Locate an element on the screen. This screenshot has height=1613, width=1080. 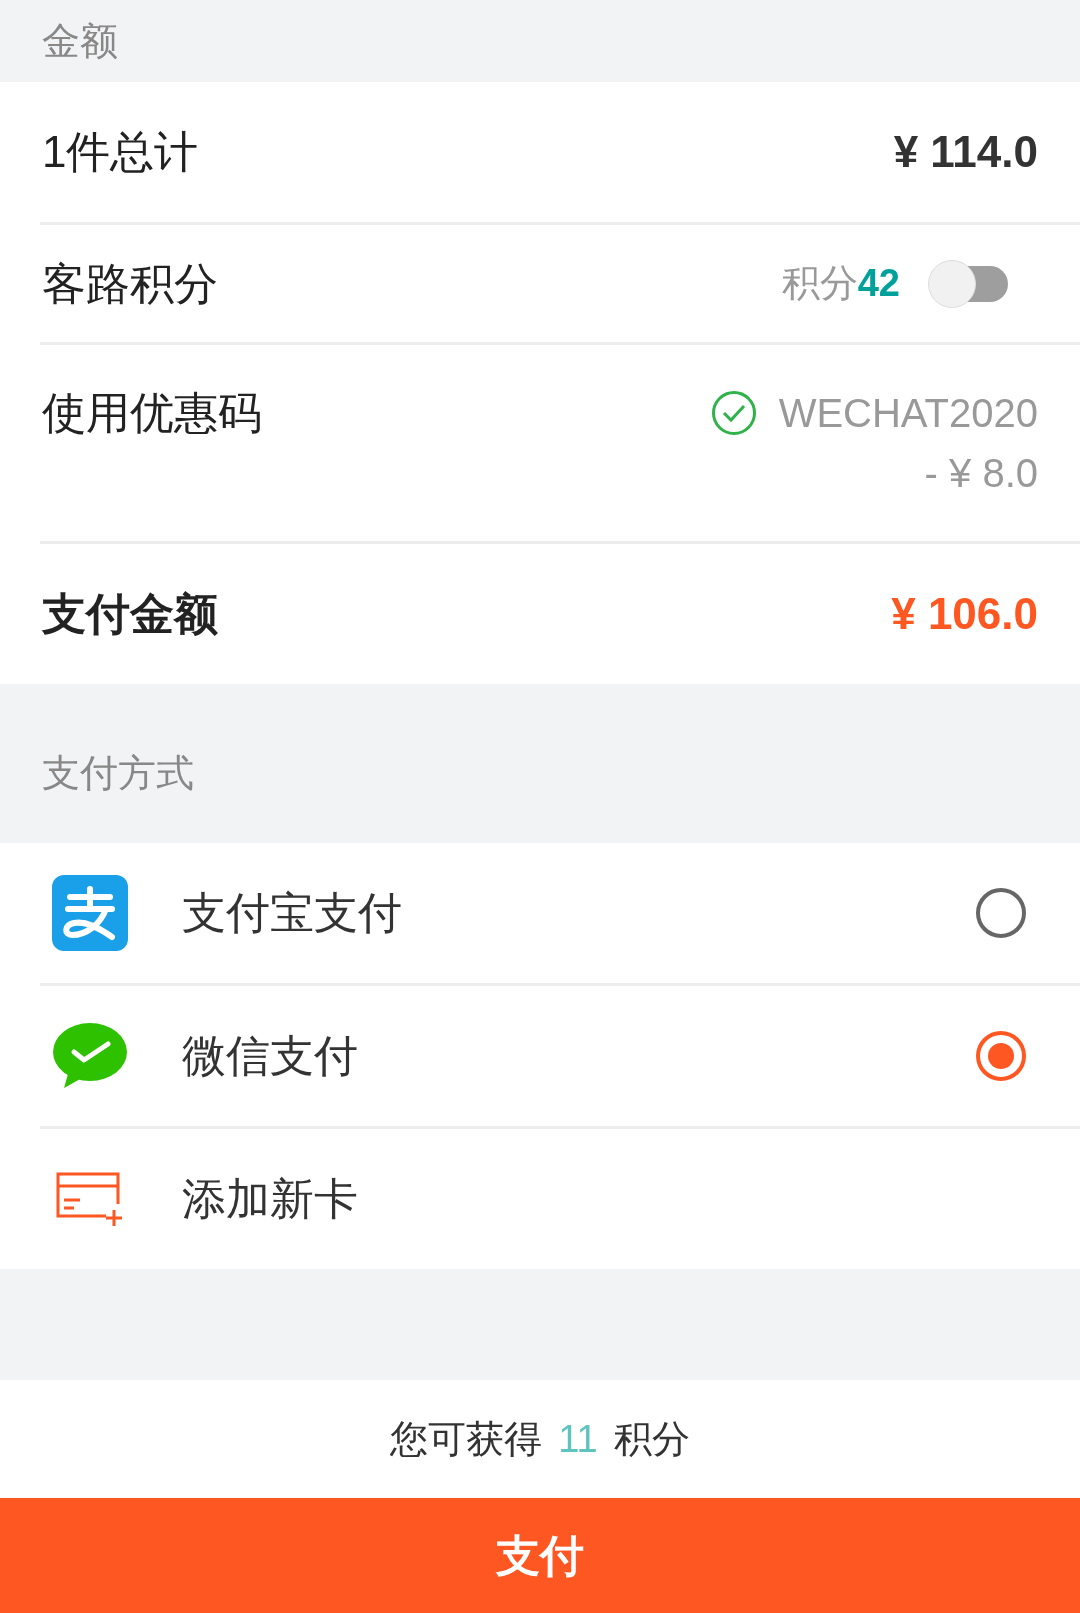
coupon-discount: - ¥ 8.0 is located at coordinates (981, 473).